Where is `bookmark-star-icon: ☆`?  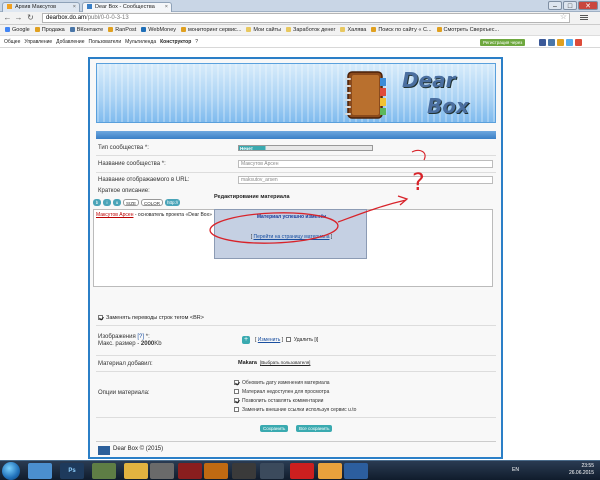
bookmark-star-icon: ☆ is located at coordinates (563, 17).